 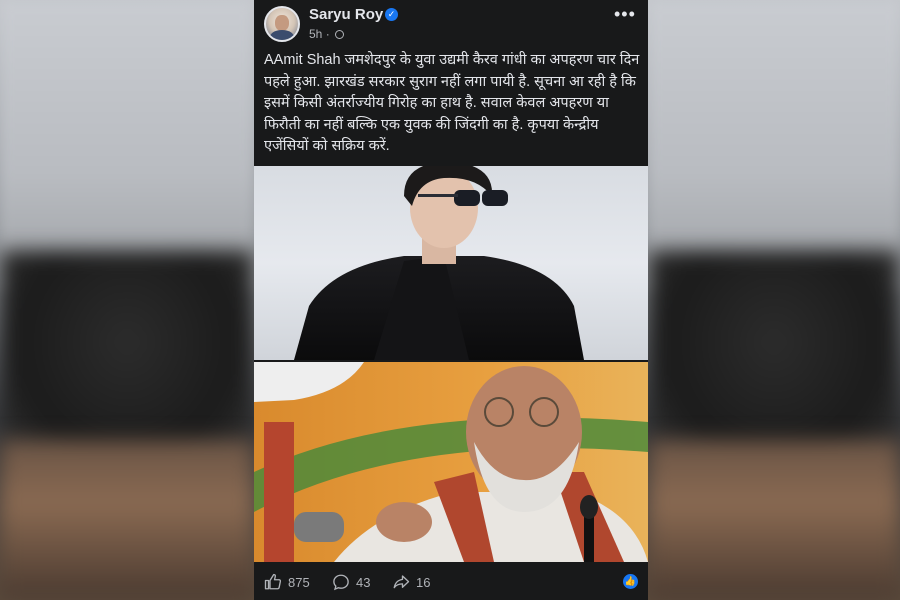 What do you see at coordinates (451, 24) in the screenshot?
I see `post-header: Saryu Roy ✓ 5h · •••` at bounding box center [451, 24].